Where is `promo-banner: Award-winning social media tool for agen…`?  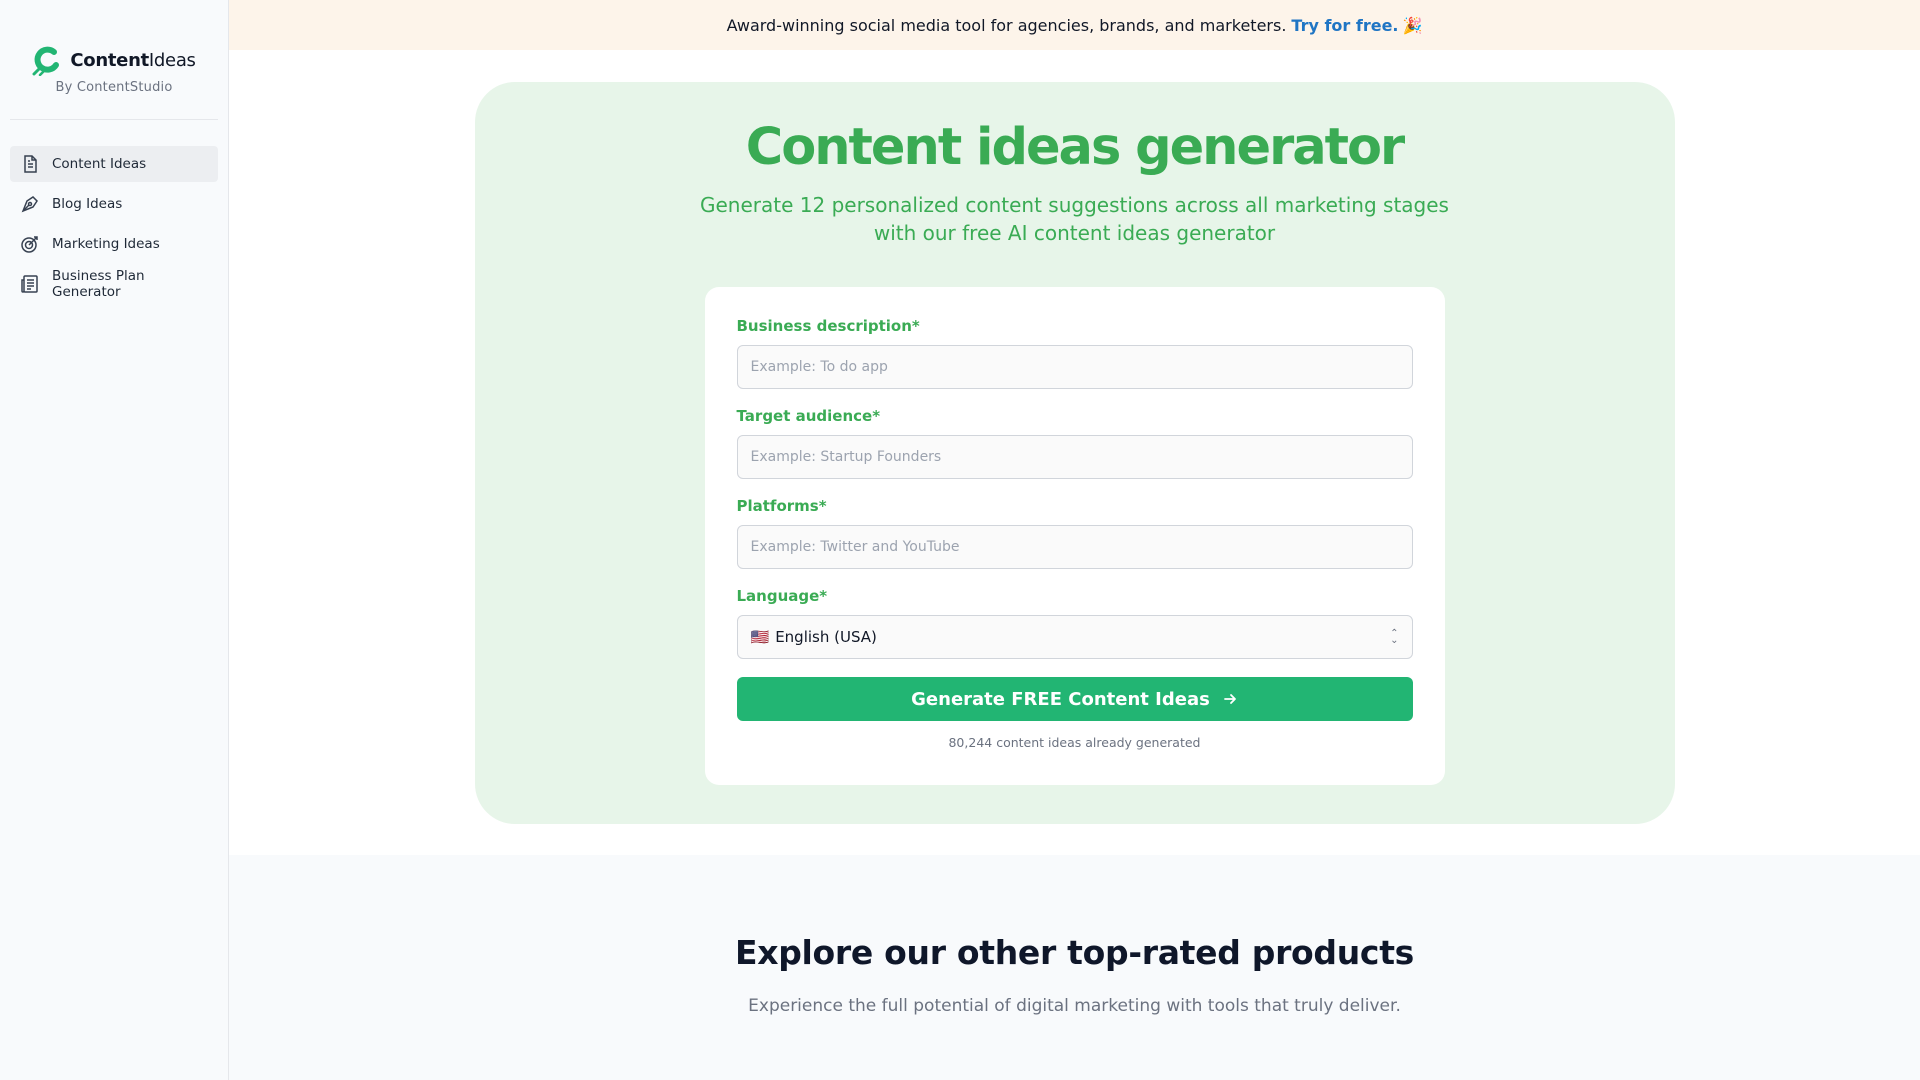 promo-banner: Award-winning social media tool for agen… is located at coordinates (1074, 25).